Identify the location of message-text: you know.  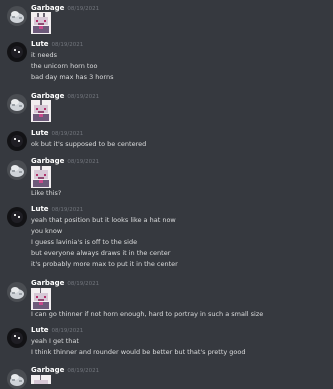
(47, 231).